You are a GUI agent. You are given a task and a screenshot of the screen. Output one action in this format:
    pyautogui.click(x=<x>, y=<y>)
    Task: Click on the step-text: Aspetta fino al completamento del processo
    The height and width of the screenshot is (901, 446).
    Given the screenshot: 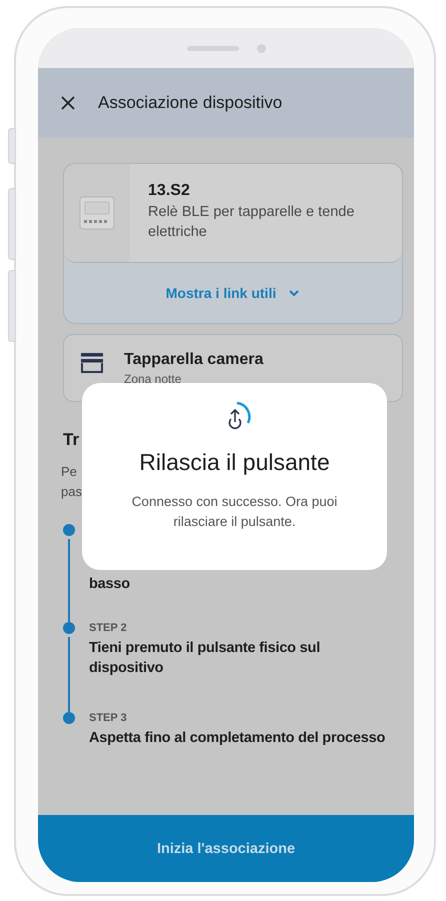 What is the action you would take?
    pyautogui.click(x=237, y=738)
    